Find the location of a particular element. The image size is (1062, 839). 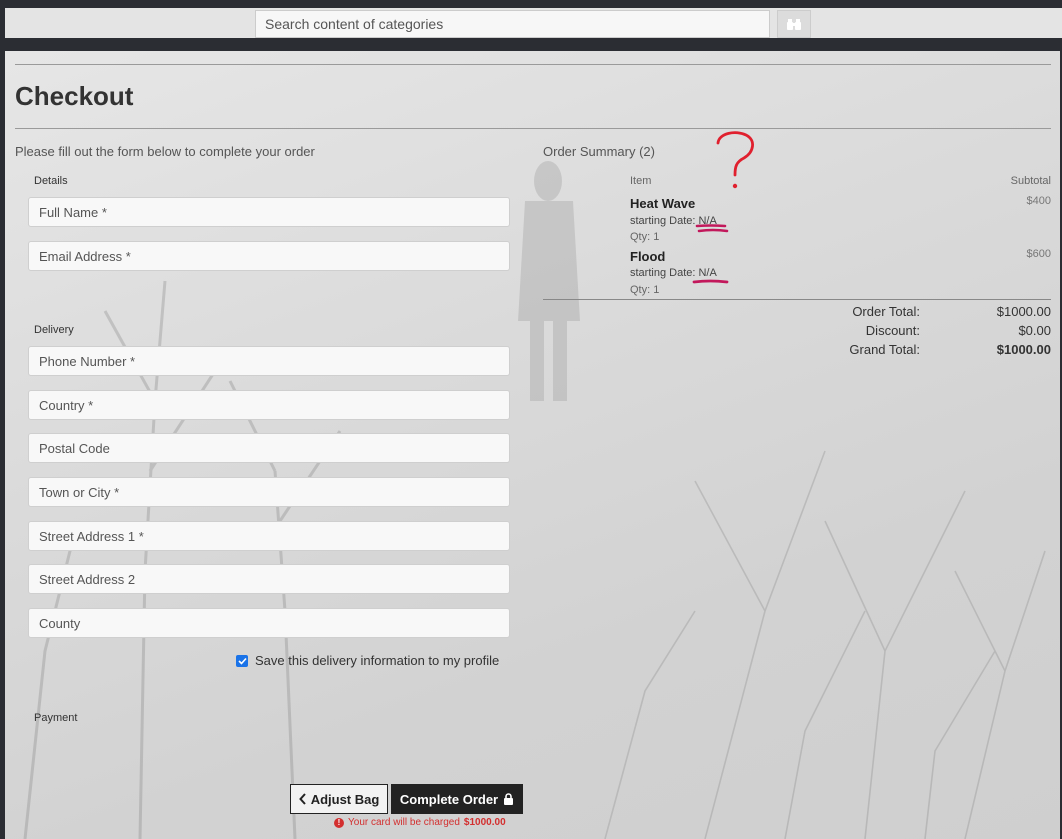

order-total-label: Order Total: is located at coordinates (886, 311).